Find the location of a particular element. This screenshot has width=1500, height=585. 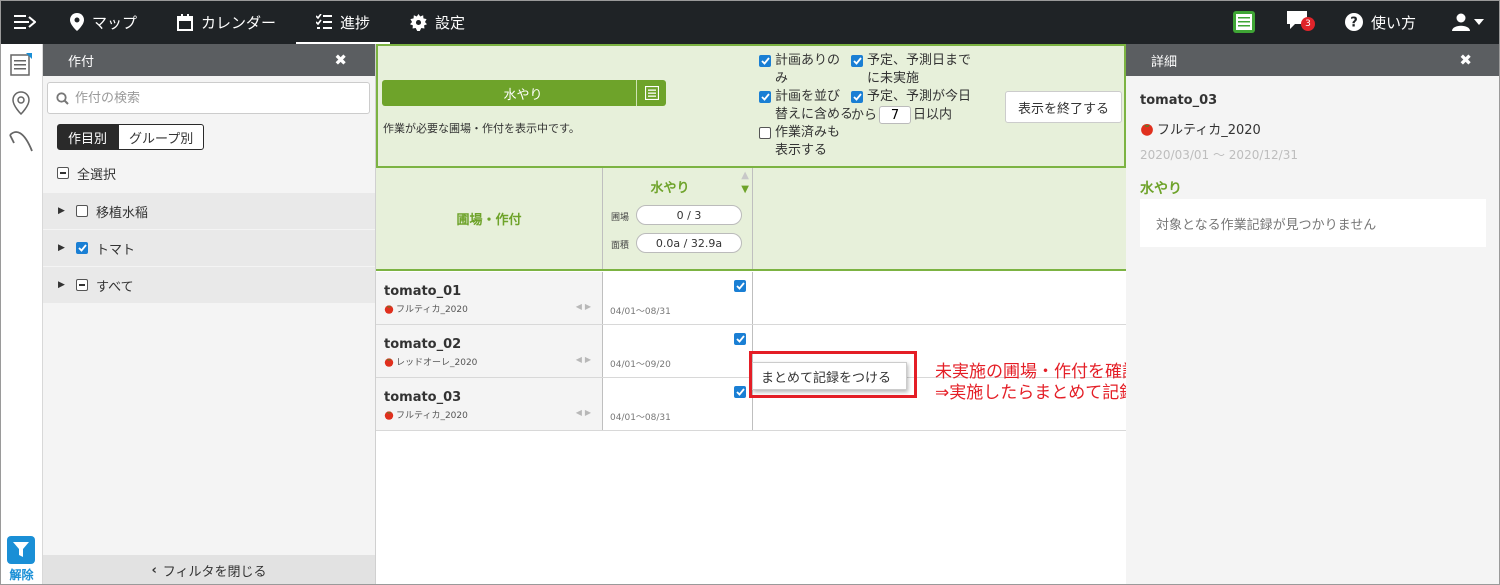

detail-field-name: tomato_03 is located at coordinates (1179, 100).